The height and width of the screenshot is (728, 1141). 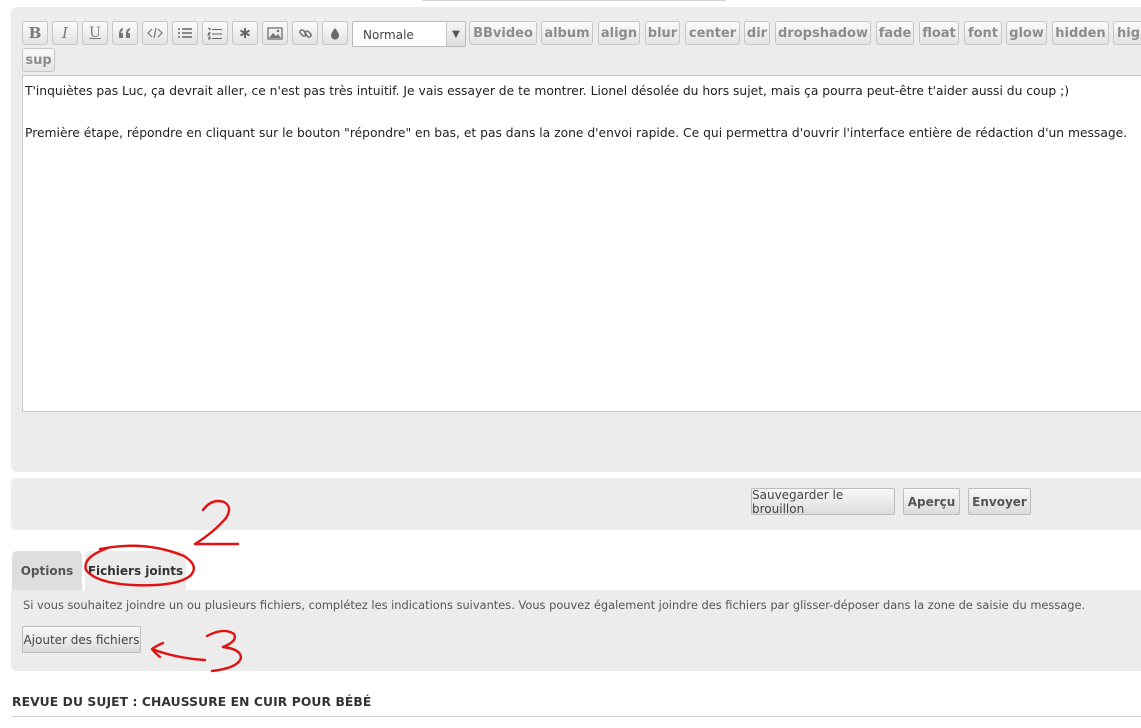 I want to click on bbcode-bbvideo-button: BBvideo, so click(x=503, y=33).